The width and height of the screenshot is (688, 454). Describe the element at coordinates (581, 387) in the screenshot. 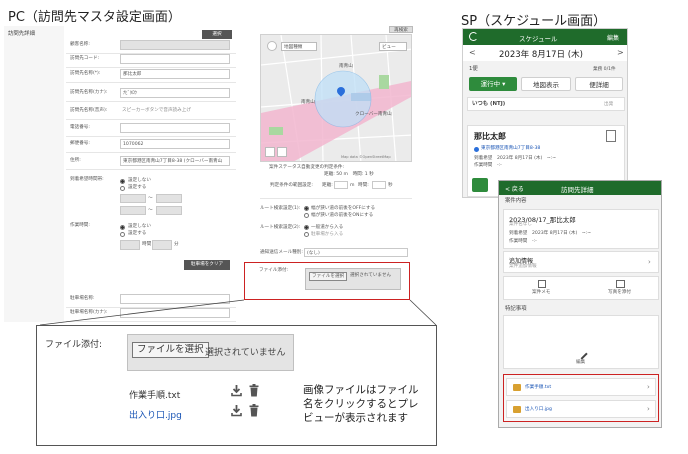

I see `sp-file-row-1: 作業手順.txt ›` at that location.